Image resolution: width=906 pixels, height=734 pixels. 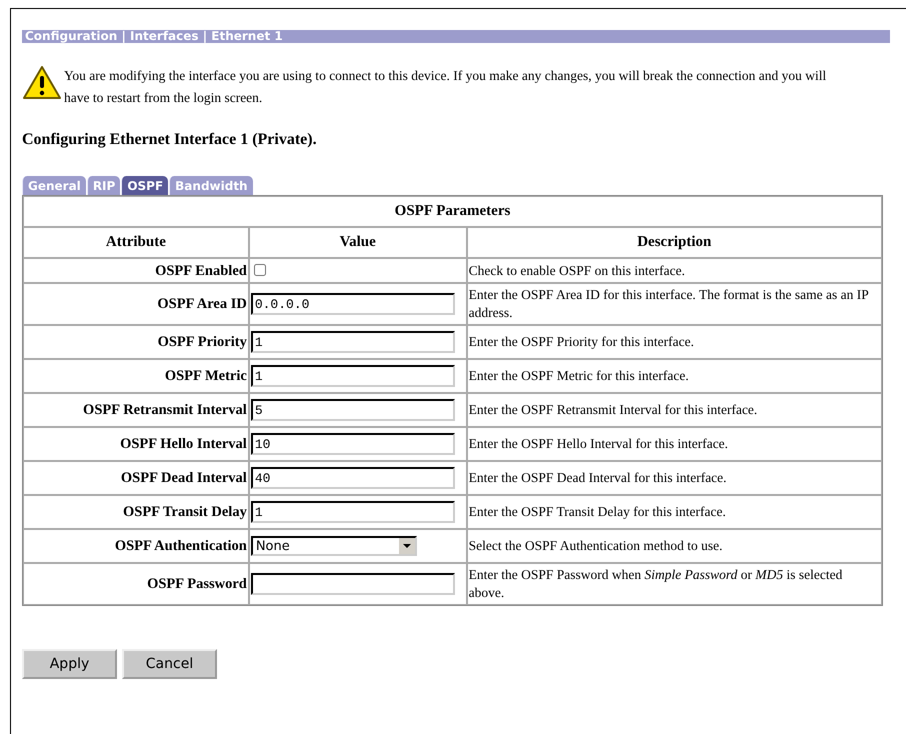 What do you see at coordinates (136, 444) in the screenshot?
I see `attribute-cell: OSPF Hello Interval` at bounding box center [136, 444].